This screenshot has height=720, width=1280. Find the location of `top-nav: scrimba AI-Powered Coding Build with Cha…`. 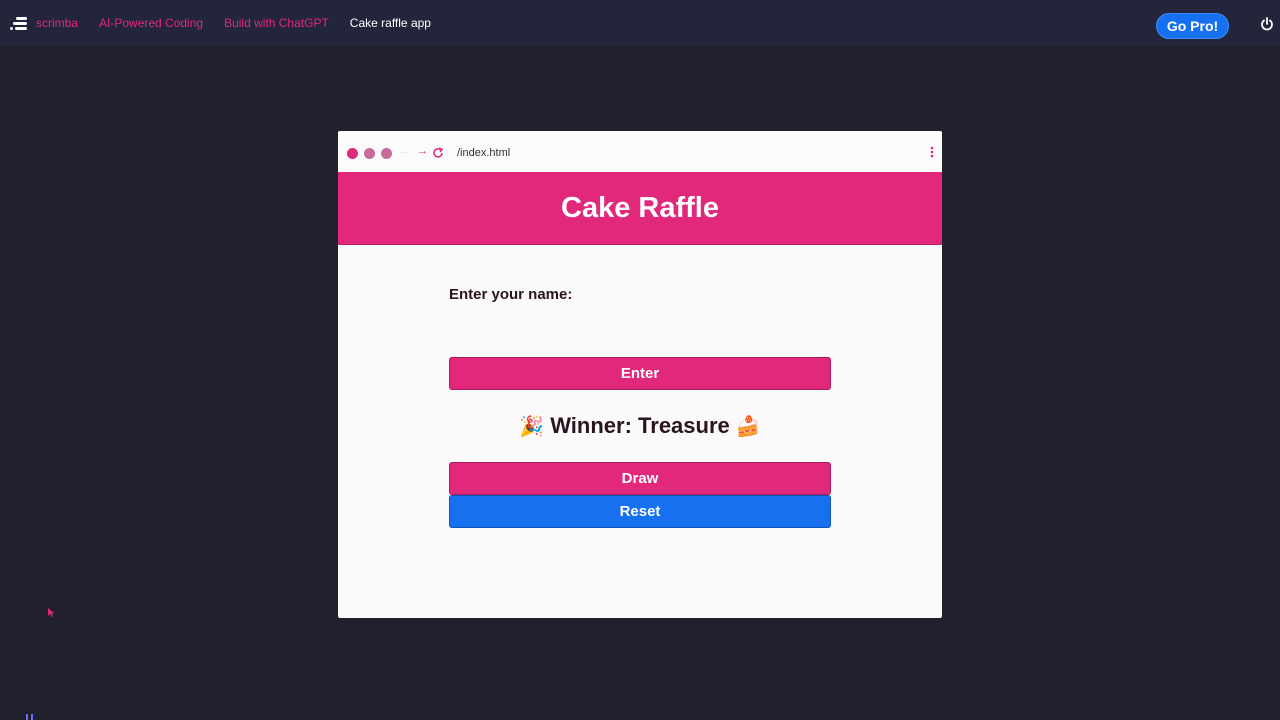

top-nav: scrimba AI-Powered Coding Build with Cha… is located at coordinates (640, 23).